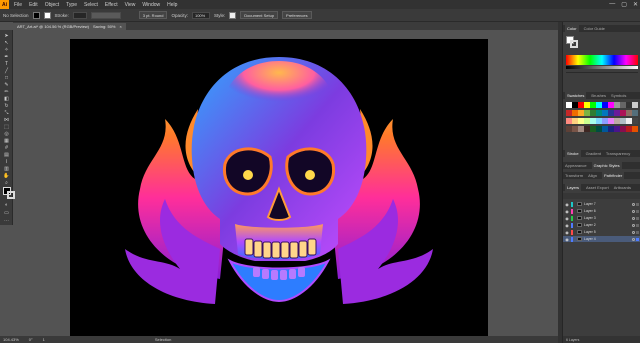  I want to click on tab-asset-export: Asset Export, so click(597, 187).